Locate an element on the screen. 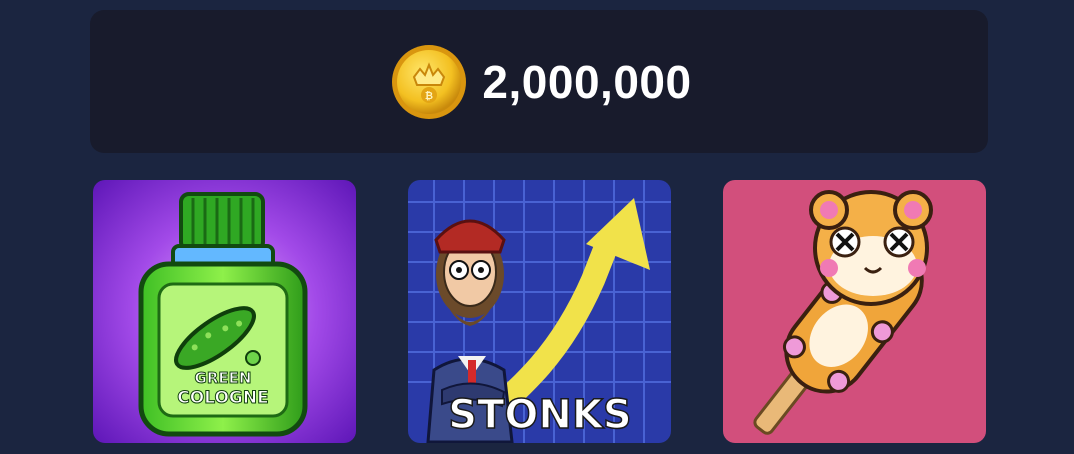 The height and width of the screenshot is (454, 1074). card-green-cologne: GREEN COLOGNE is located at coordinates (224, 311).